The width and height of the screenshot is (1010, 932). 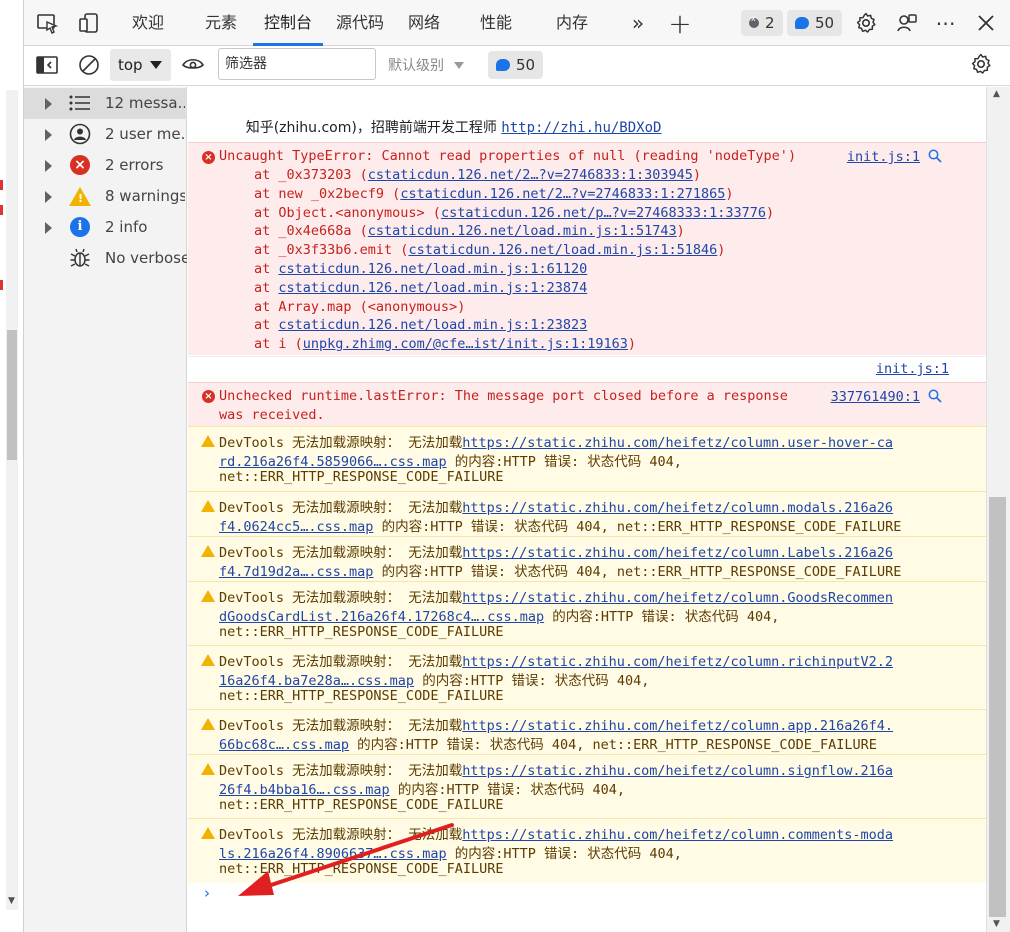 What do you see at coordinates (333, 854) in the screenshot?
I see `sourcemap-link: ls.216a26f4.8906637….css.map` at bounding box center [333, 854].